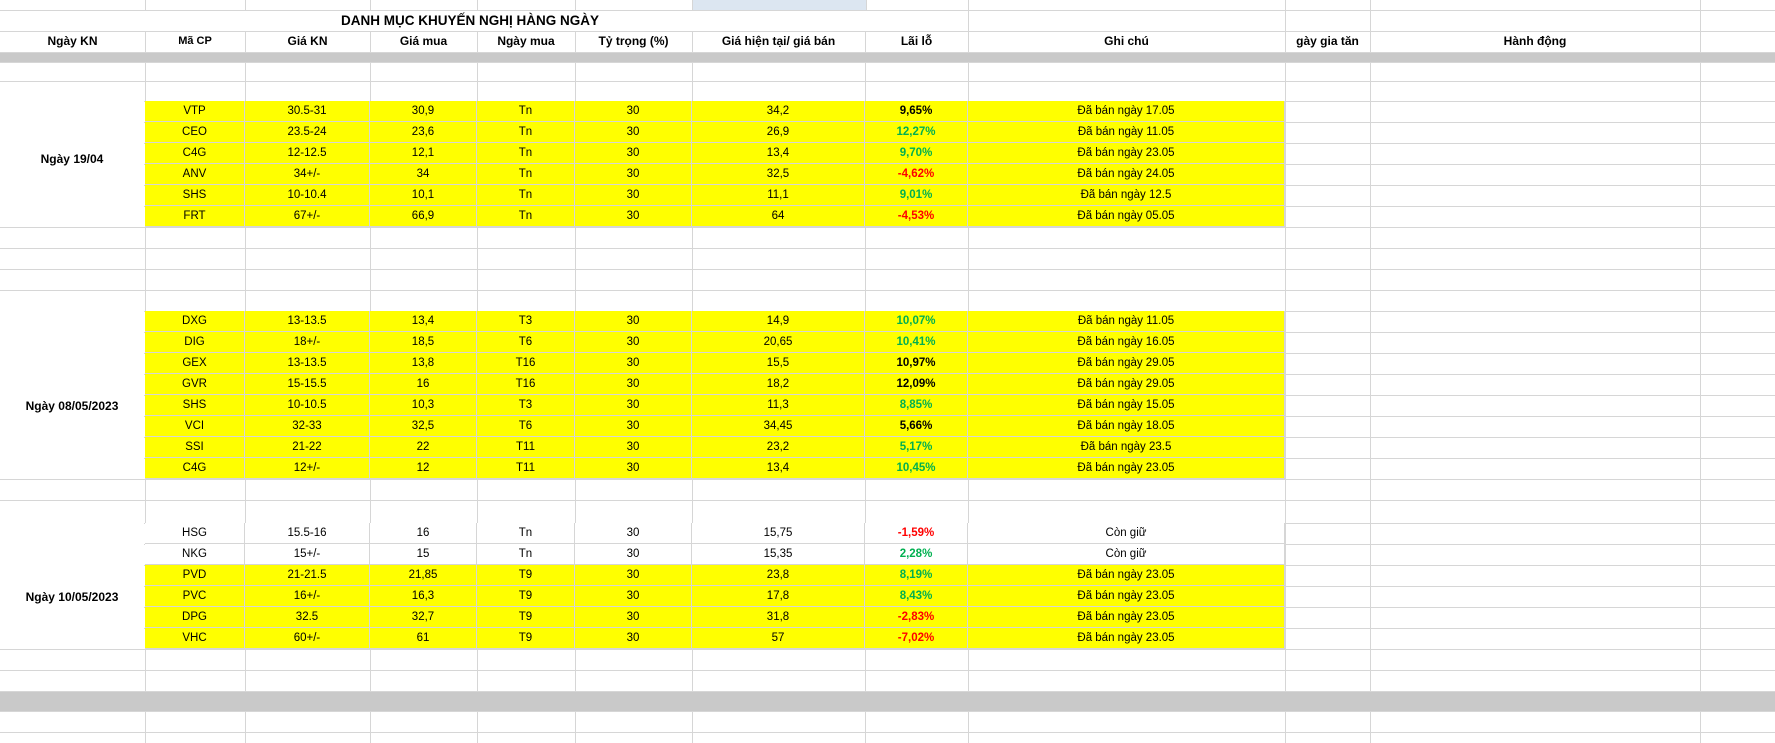 This screenshot has width=1775, height=743. What do you see at coordinates (1535, 41) in the screenshot?
I see `column-header-hanh-dong: Hành động` at bounding box center [1535, 41].